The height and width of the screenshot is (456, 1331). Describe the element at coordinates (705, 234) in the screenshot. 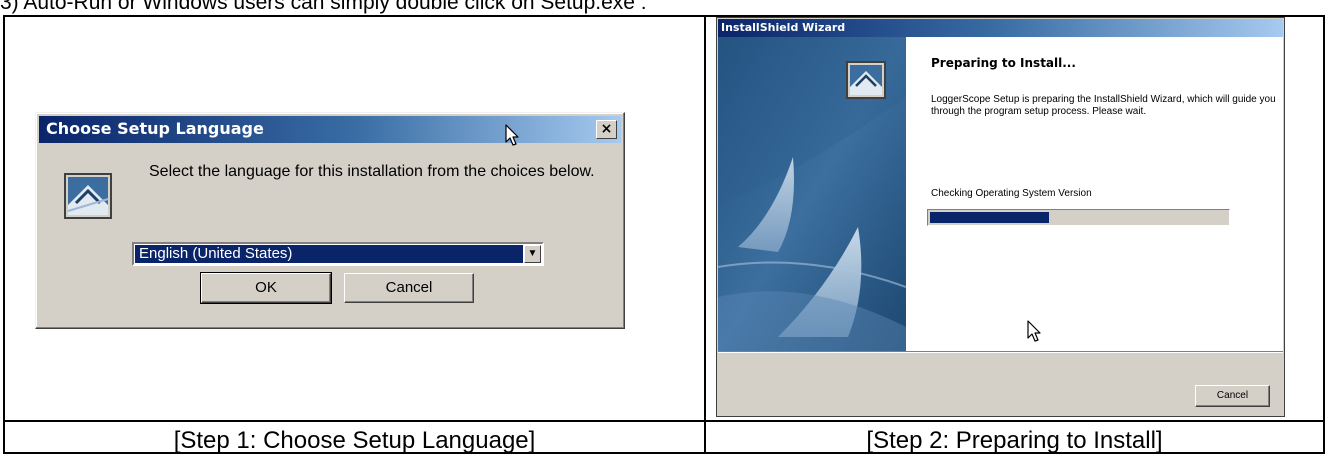

I see `table-divider-vertical` at that location.